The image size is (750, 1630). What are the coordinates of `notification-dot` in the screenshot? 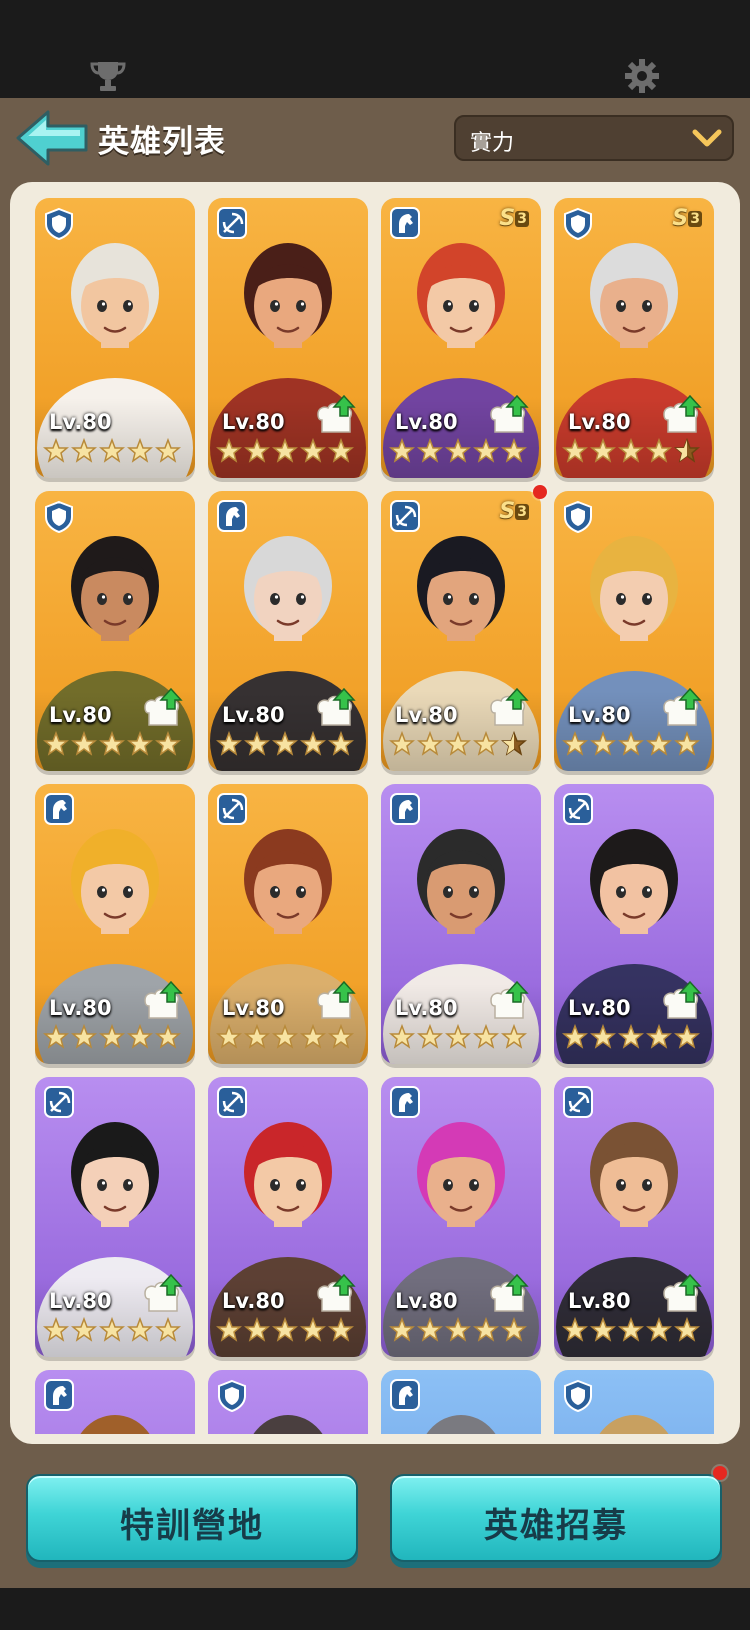 It's located at (540, 492).